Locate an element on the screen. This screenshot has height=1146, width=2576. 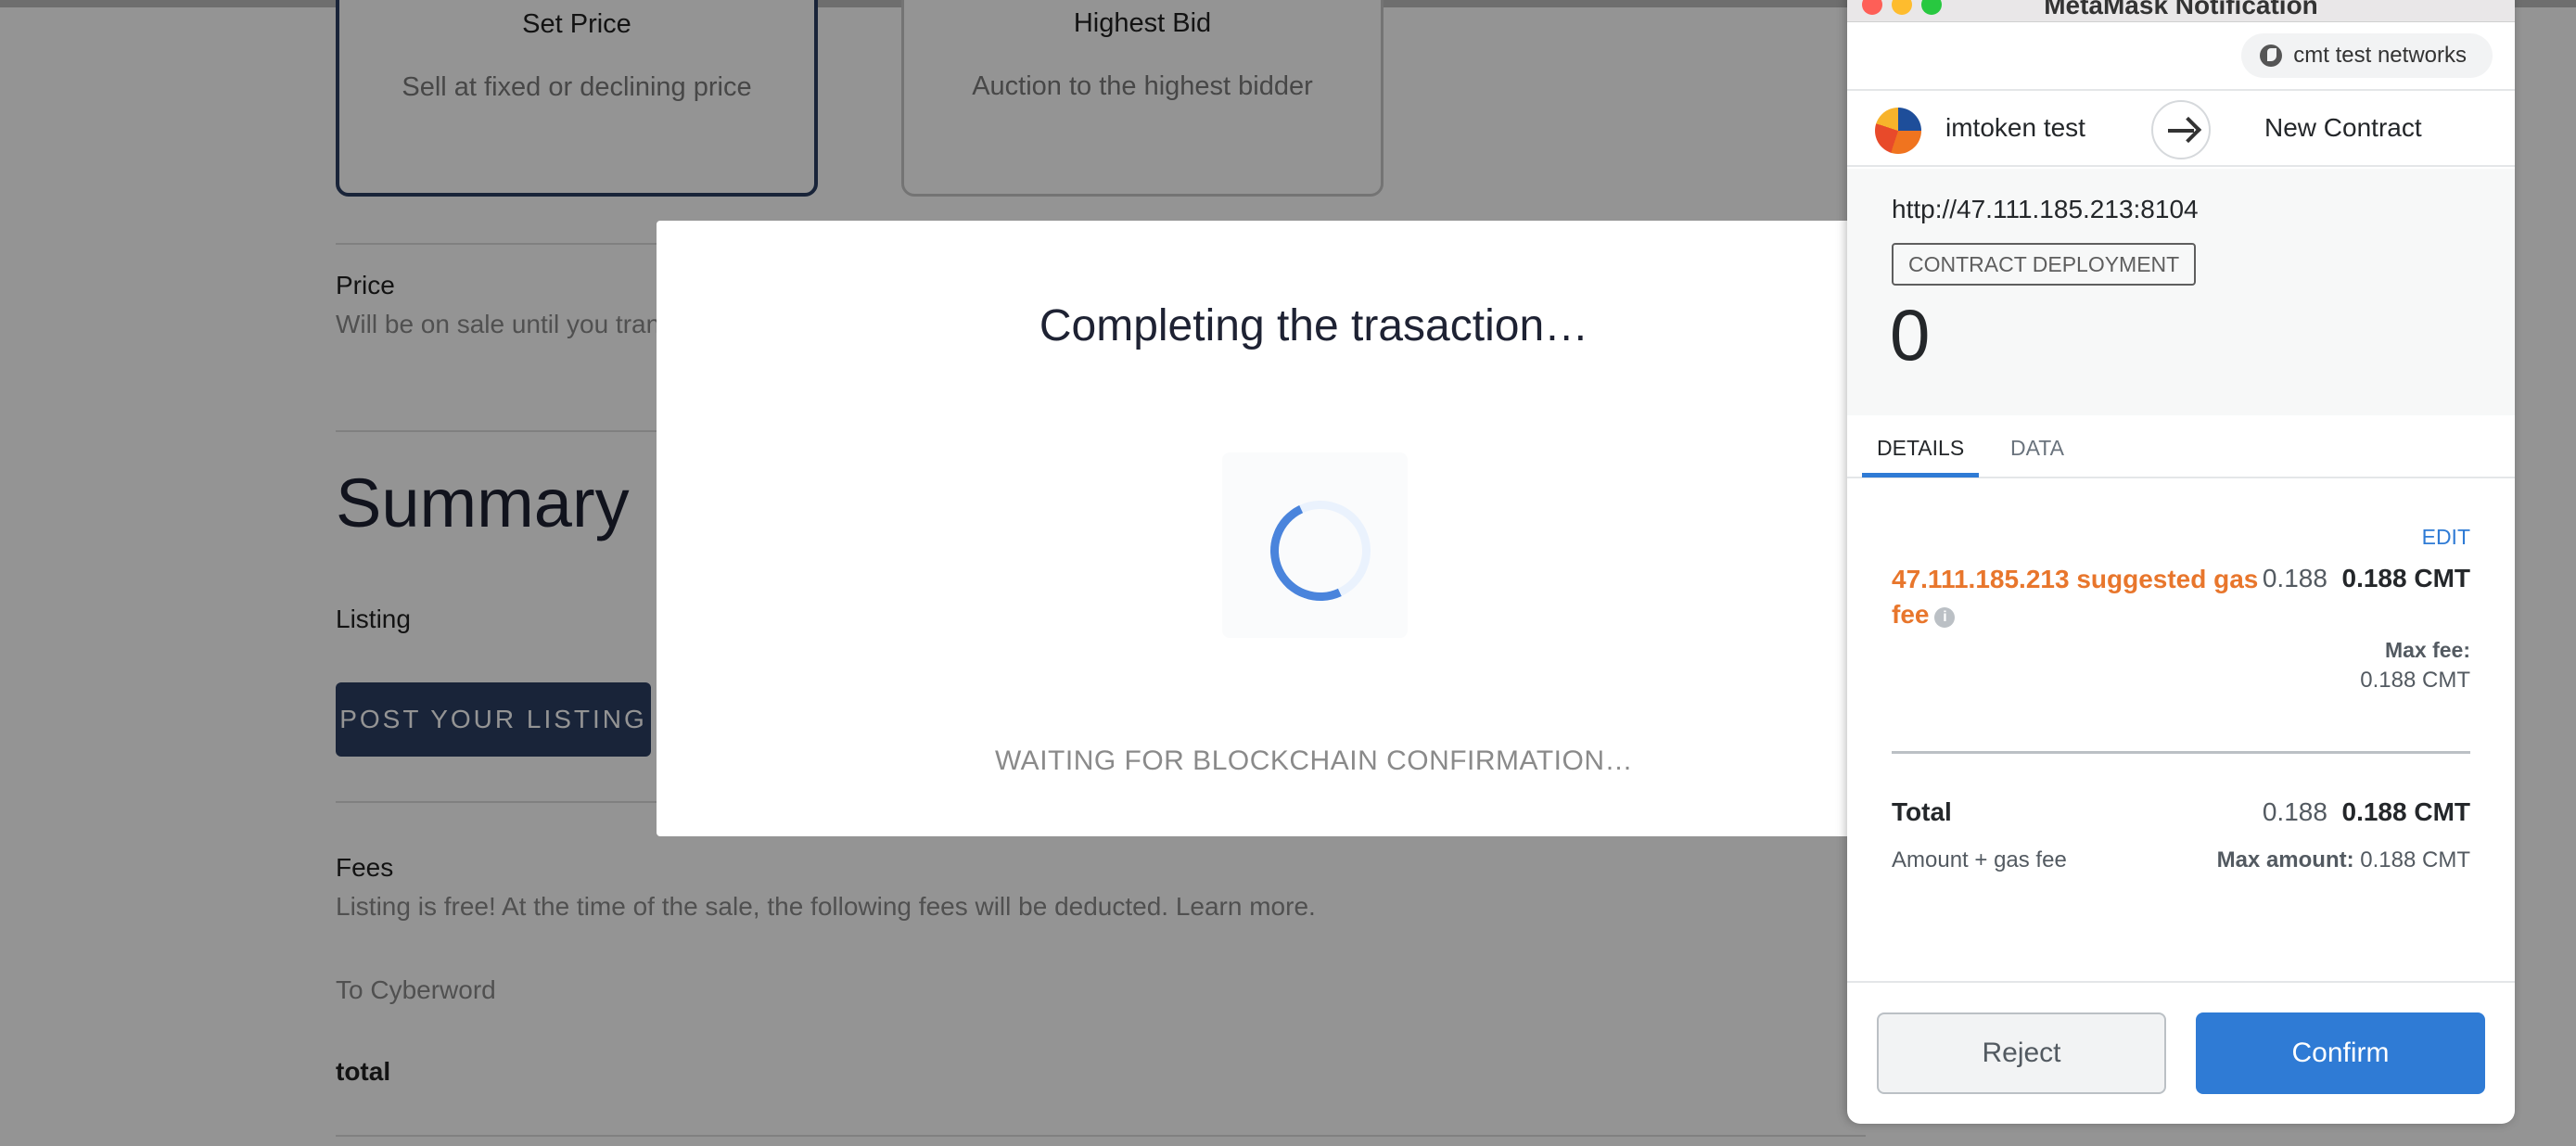
network-icon is located at coordinates (2272, 56).